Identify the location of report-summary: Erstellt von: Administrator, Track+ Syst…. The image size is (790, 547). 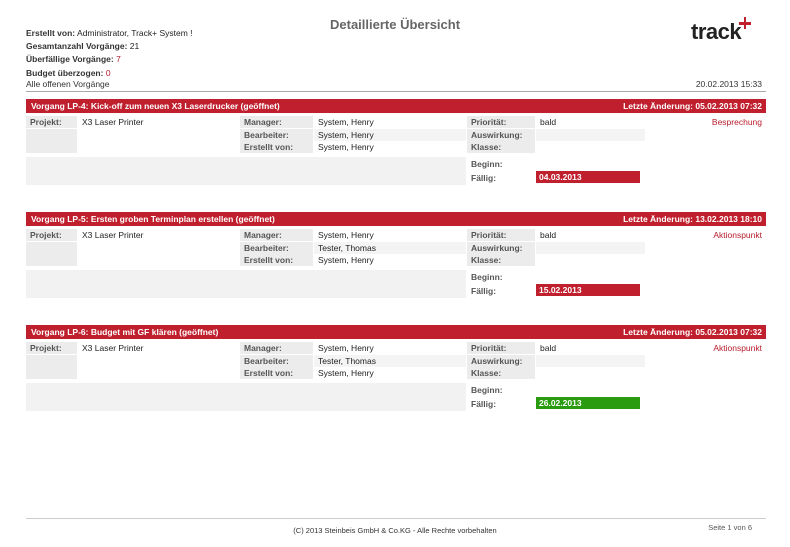
(109, 53).